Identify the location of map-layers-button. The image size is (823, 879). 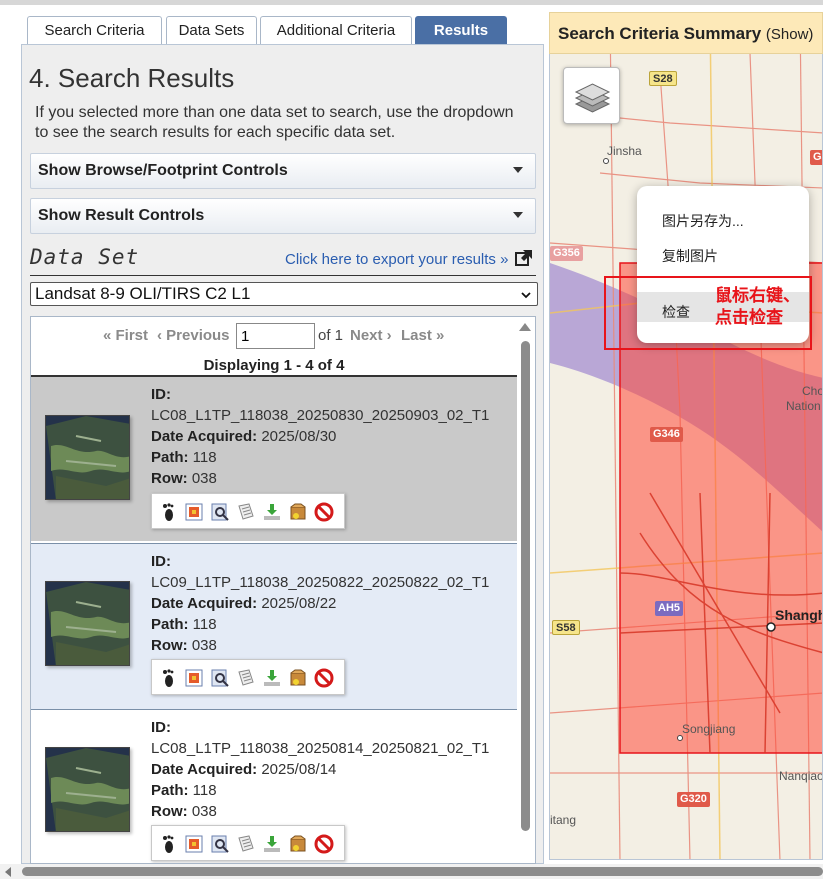
(591, 95).